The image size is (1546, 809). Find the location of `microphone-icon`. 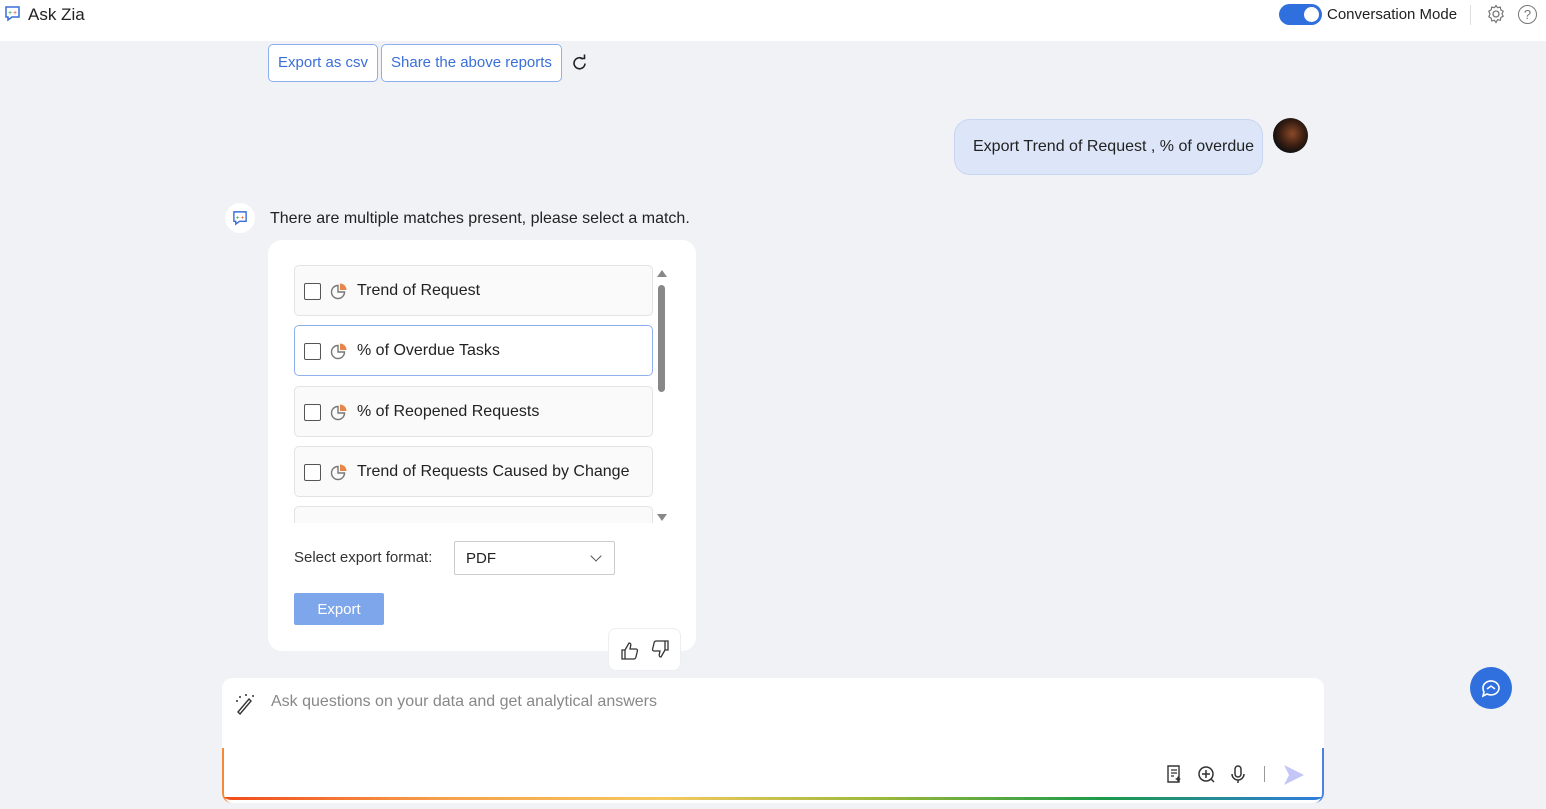

microphone-icon is located at coordinates (1238, 774).